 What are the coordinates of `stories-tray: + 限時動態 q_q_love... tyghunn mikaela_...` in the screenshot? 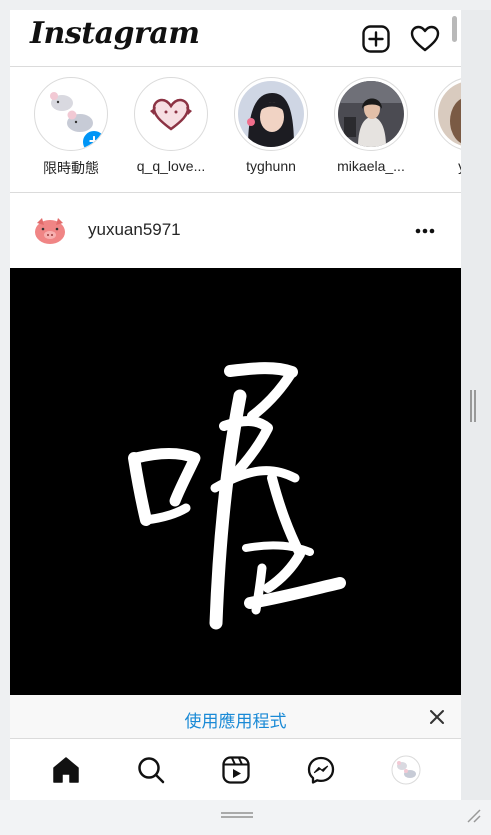 It's located at (235, 130).